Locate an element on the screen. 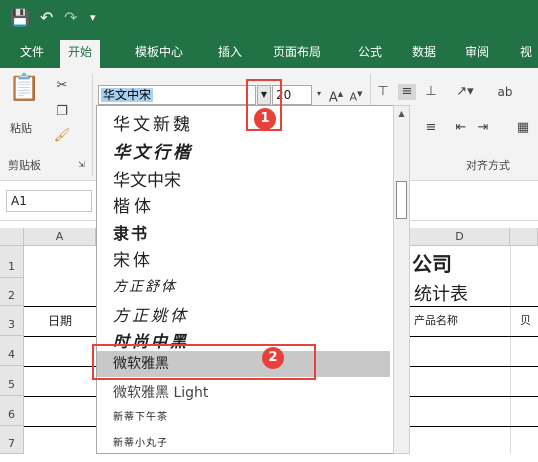  font-size-dropdown-icon: ▾ is located at coordinates (319, 94).